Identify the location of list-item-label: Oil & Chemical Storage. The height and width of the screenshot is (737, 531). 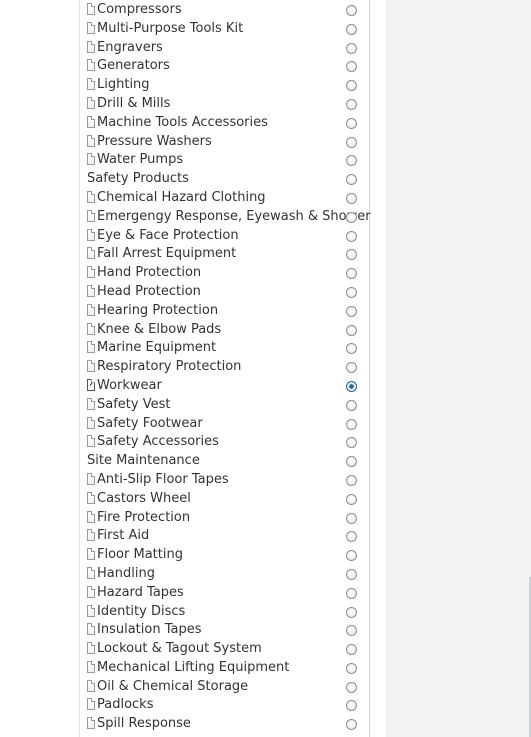
(173, 686).